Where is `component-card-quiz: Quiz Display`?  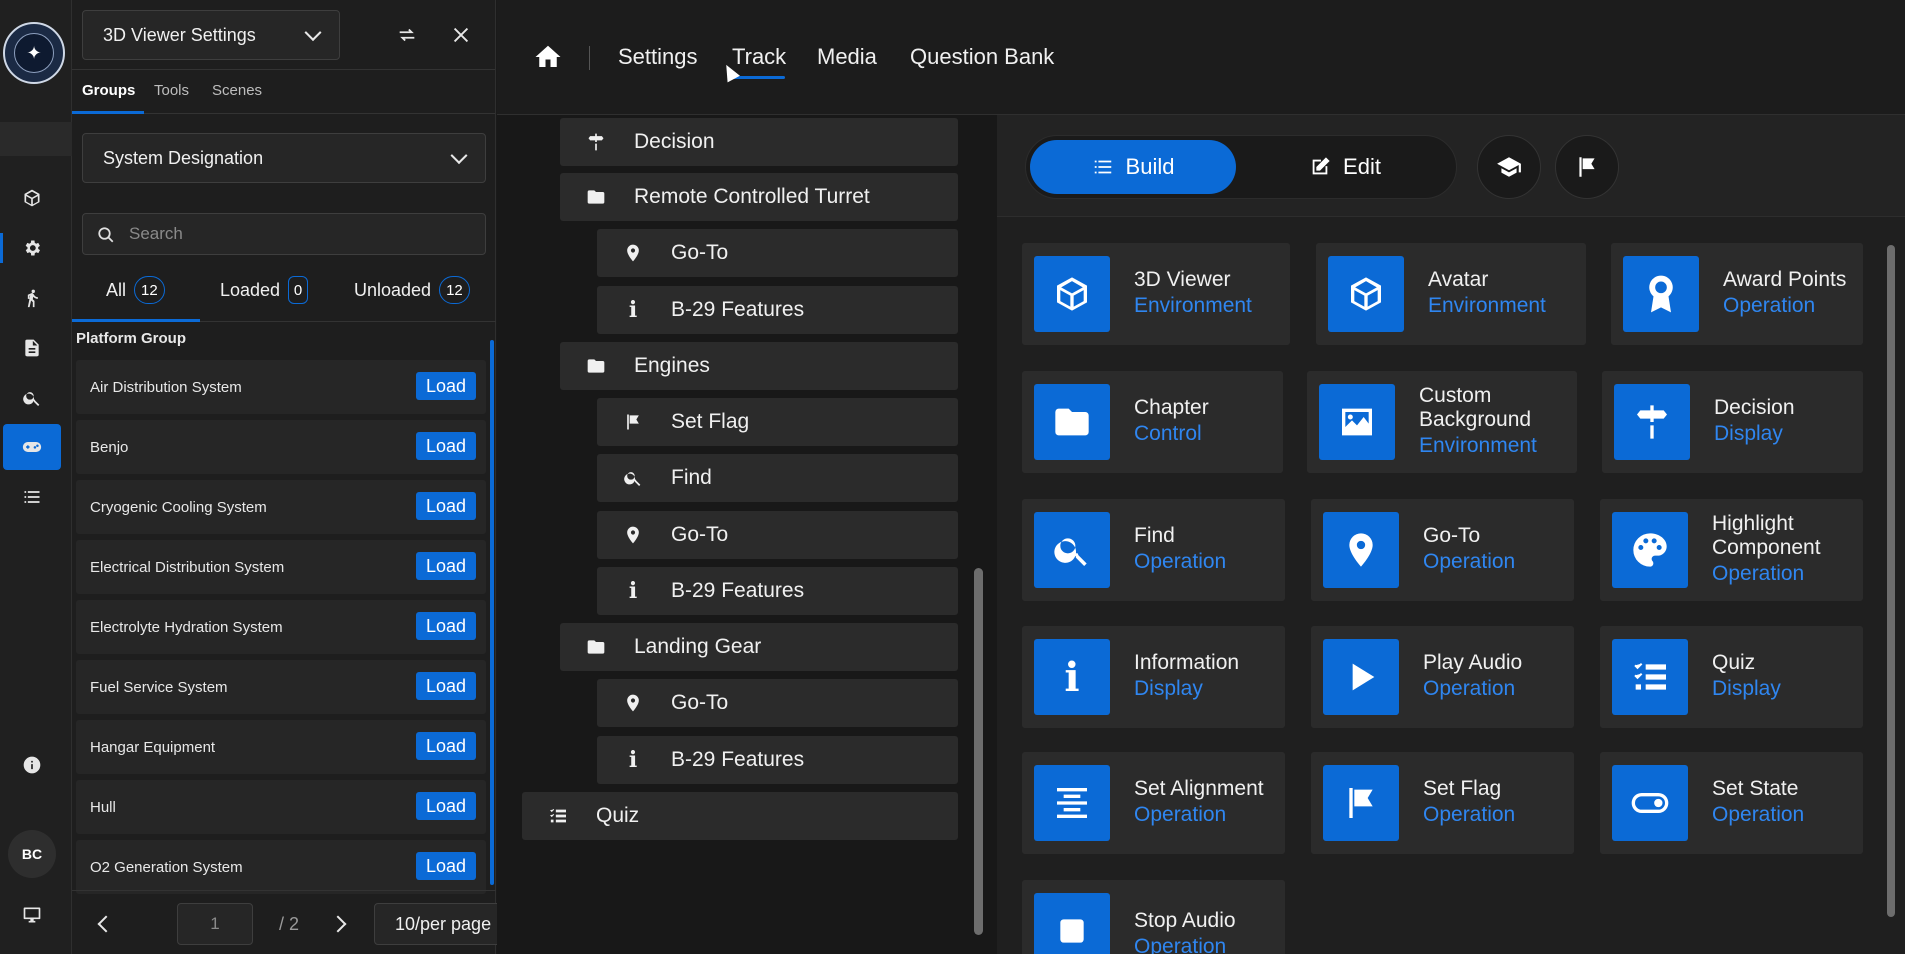
component-card-quiz: Quiz Display is located at coordinates (1731, 677).